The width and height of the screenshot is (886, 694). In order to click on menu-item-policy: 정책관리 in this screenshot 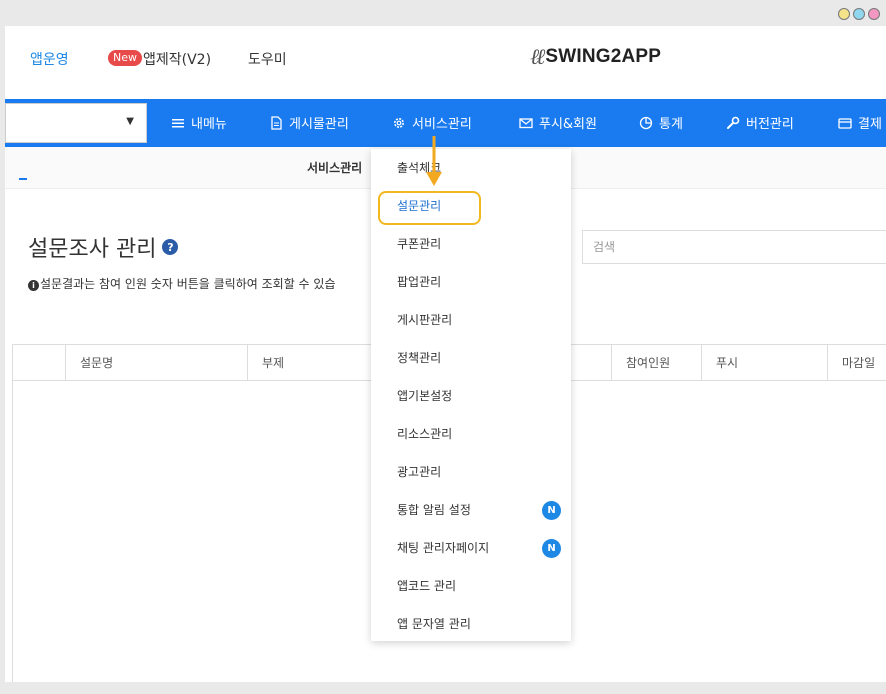, I will do `click(419, 357)`.